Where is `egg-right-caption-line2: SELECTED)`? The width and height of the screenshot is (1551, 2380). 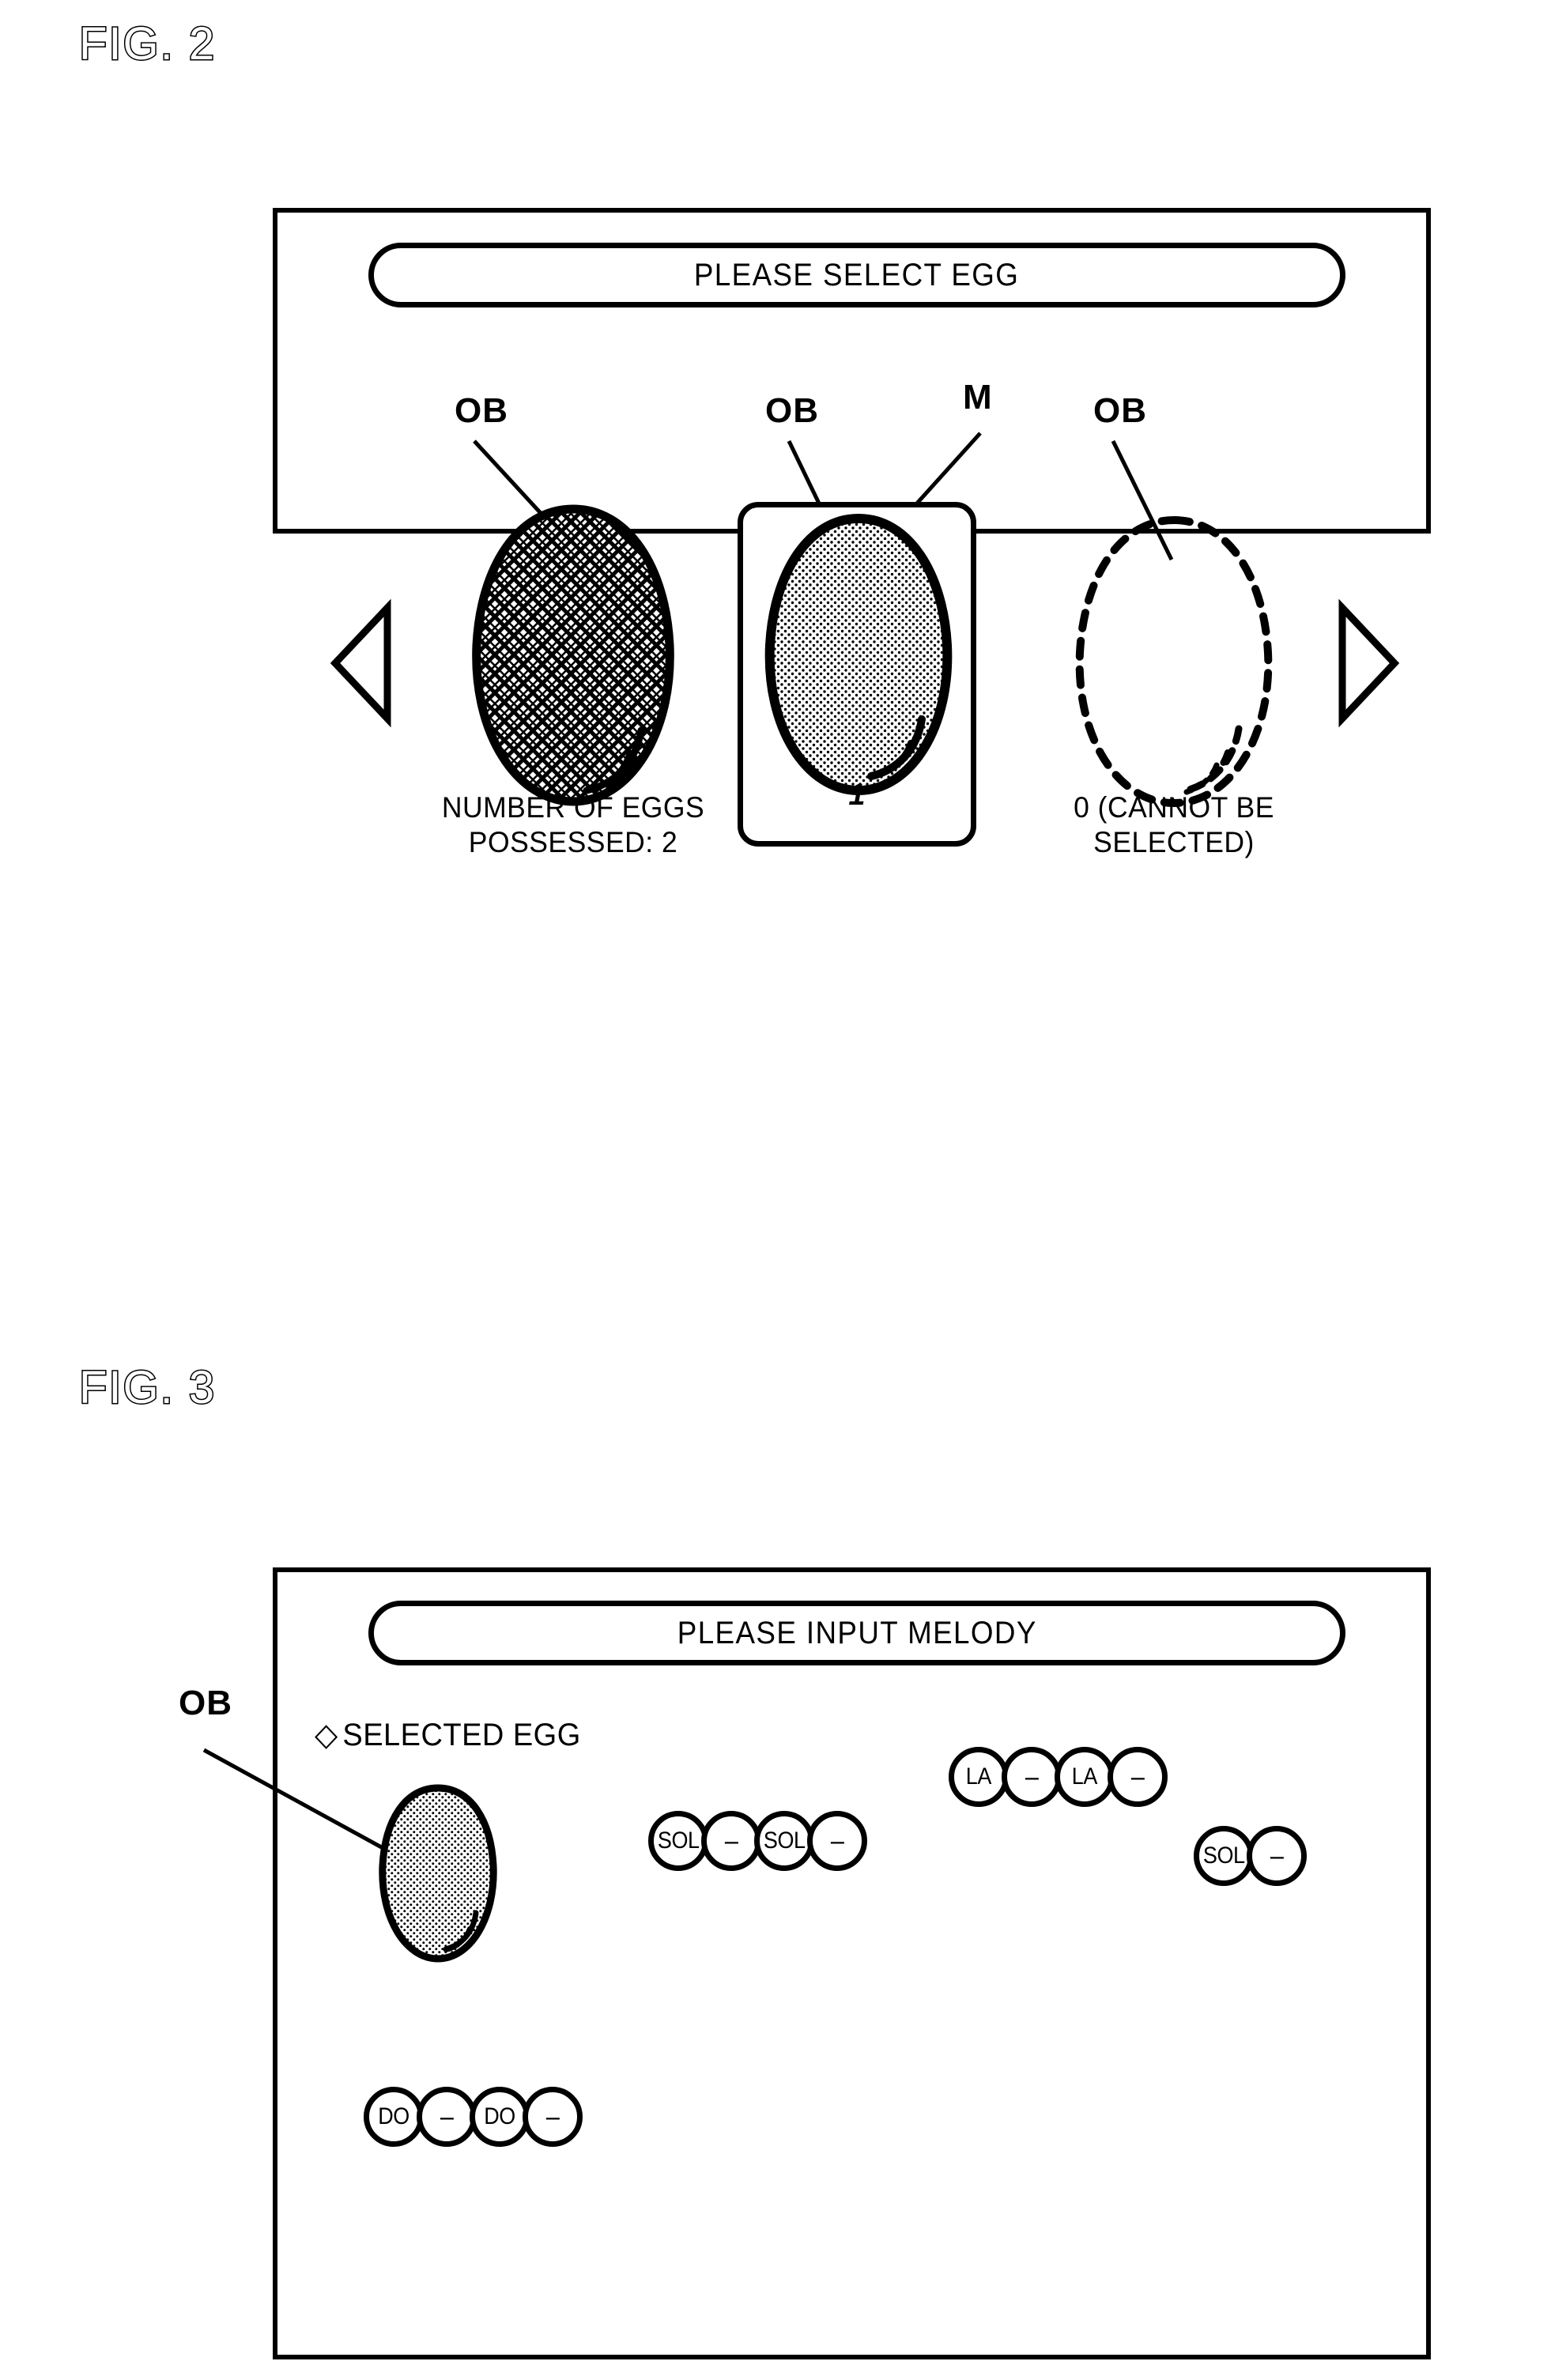
egg-right-caption-line2: SELECTED) is located at coordinates (1174, 842).